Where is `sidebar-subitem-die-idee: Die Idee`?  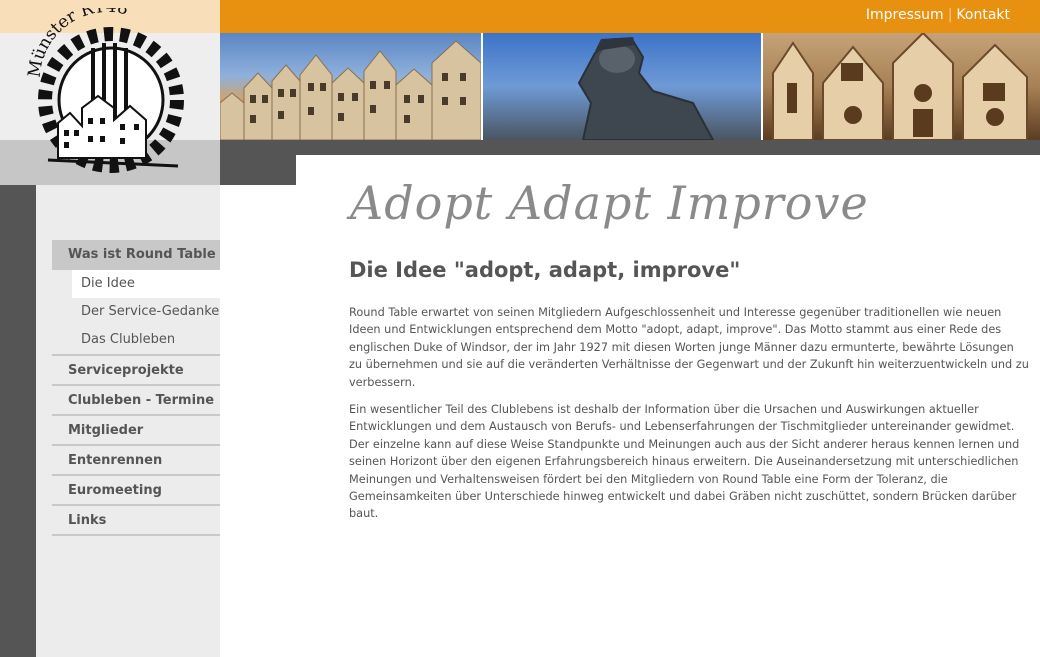
sidebar-subitem-die-idee: Die Idee is located at coordinates (146, 284).